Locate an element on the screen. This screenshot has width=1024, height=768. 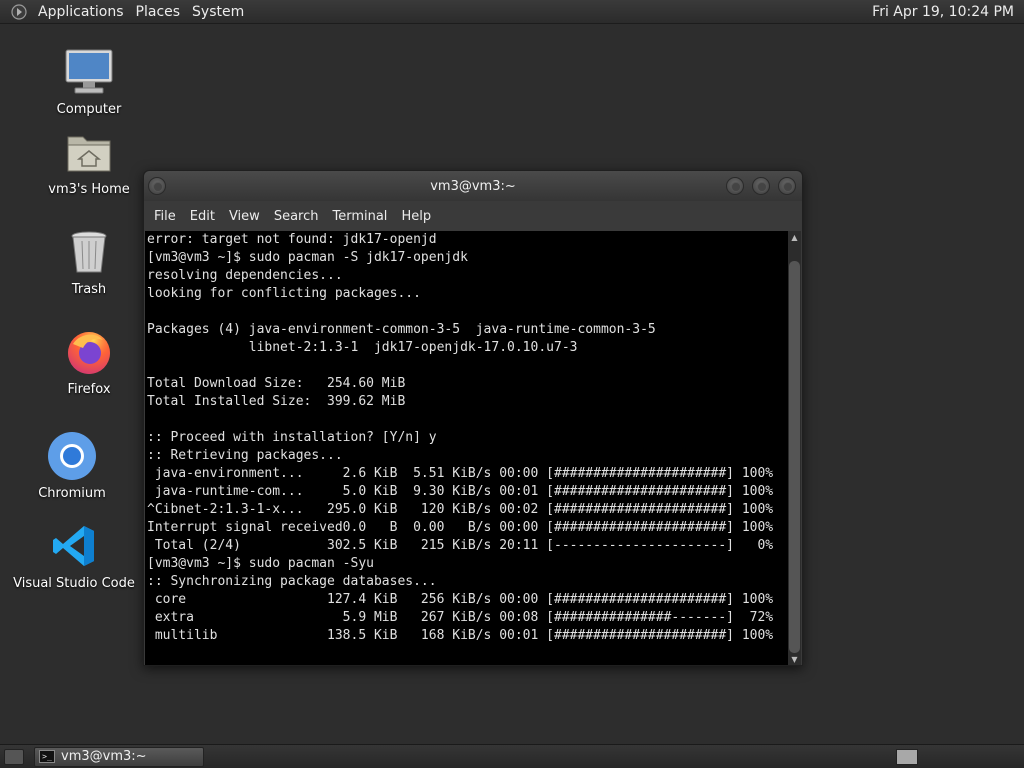
desktop-icon-label: Firefox is located at coordinates (89, 389).